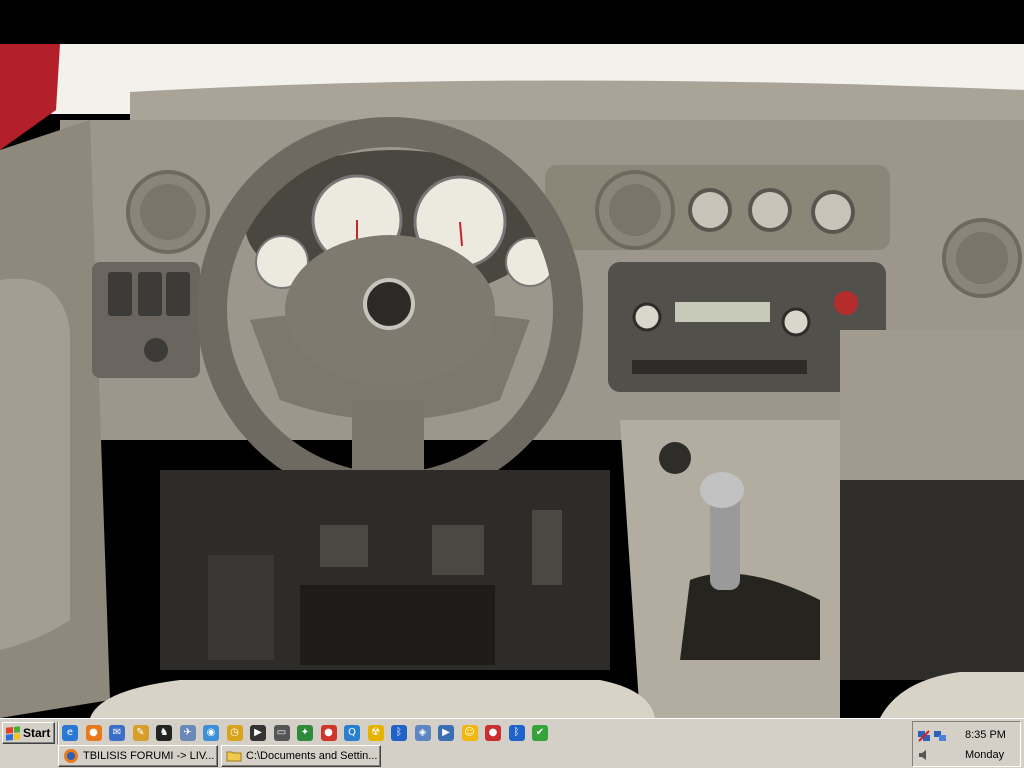 The width and height of the screenshot is (1024, 768). I want to click on firefox-icon, so click(71, 756).